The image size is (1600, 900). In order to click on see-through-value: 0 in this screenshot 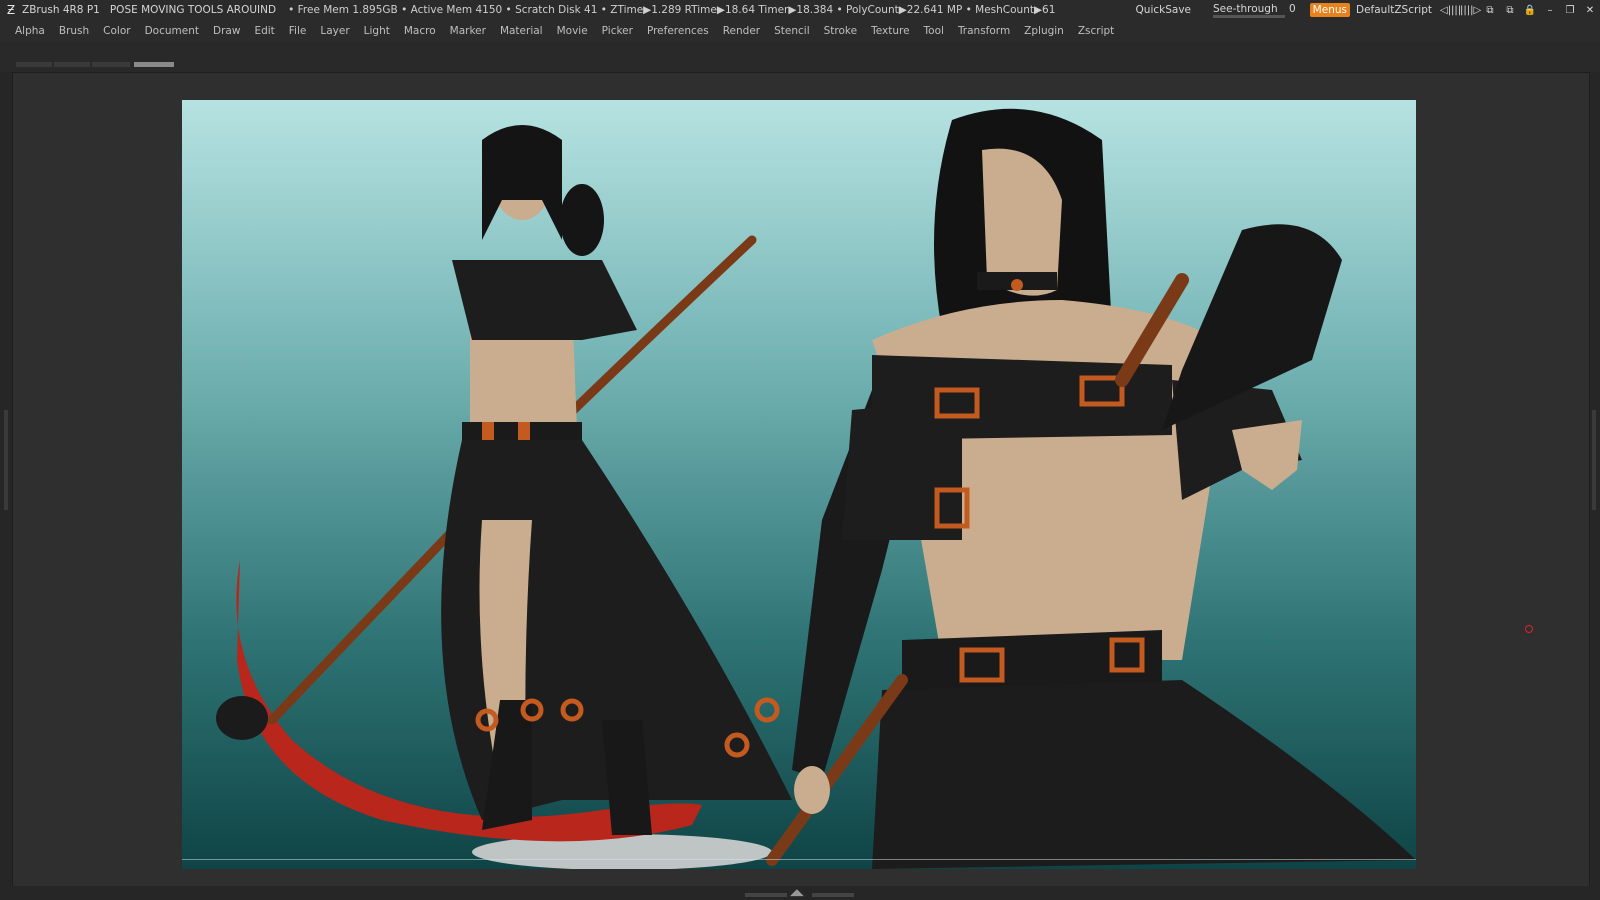, I will do `click(1292, 9)`.